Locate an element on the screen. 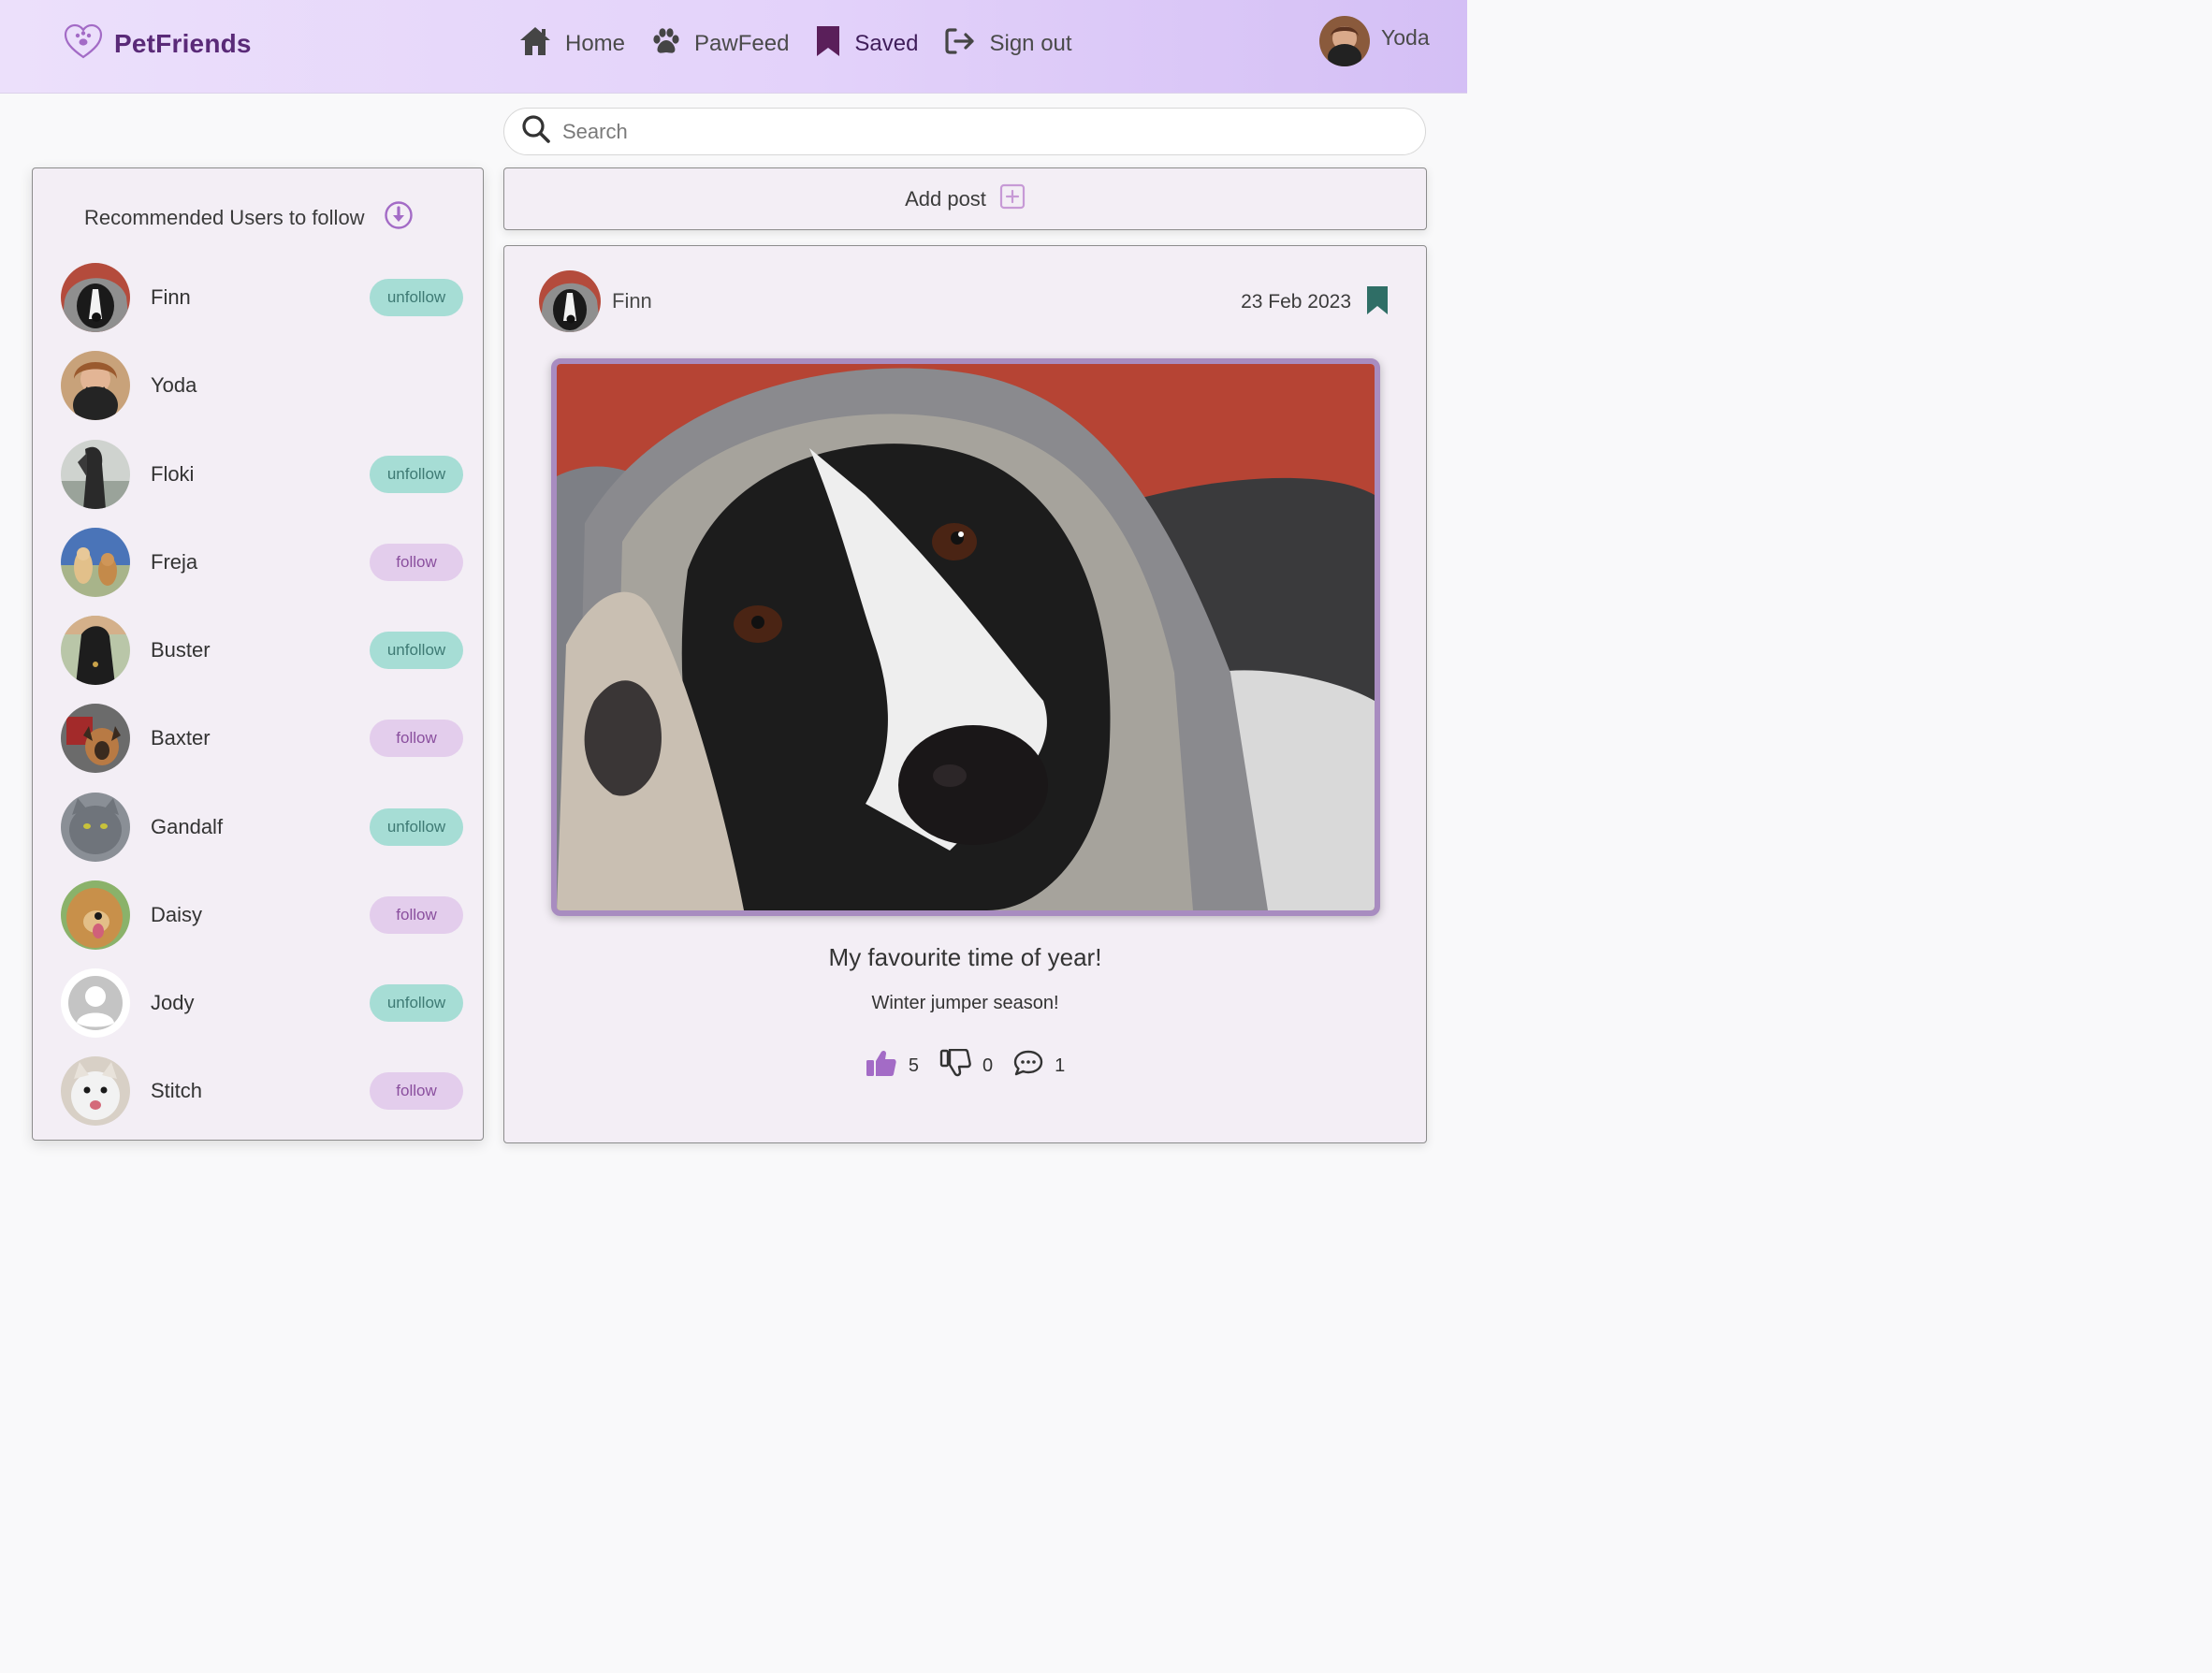 The height and width of the screenshot is (1673, 2212). like-stat: 5 is located at coordinates (892, 1066).